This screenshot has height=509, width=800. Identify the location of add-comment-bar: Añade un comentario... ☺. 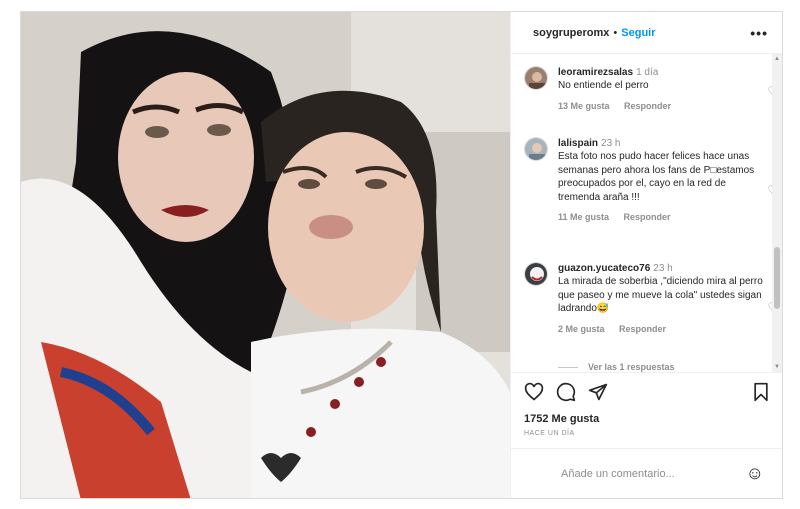
(646, 473).